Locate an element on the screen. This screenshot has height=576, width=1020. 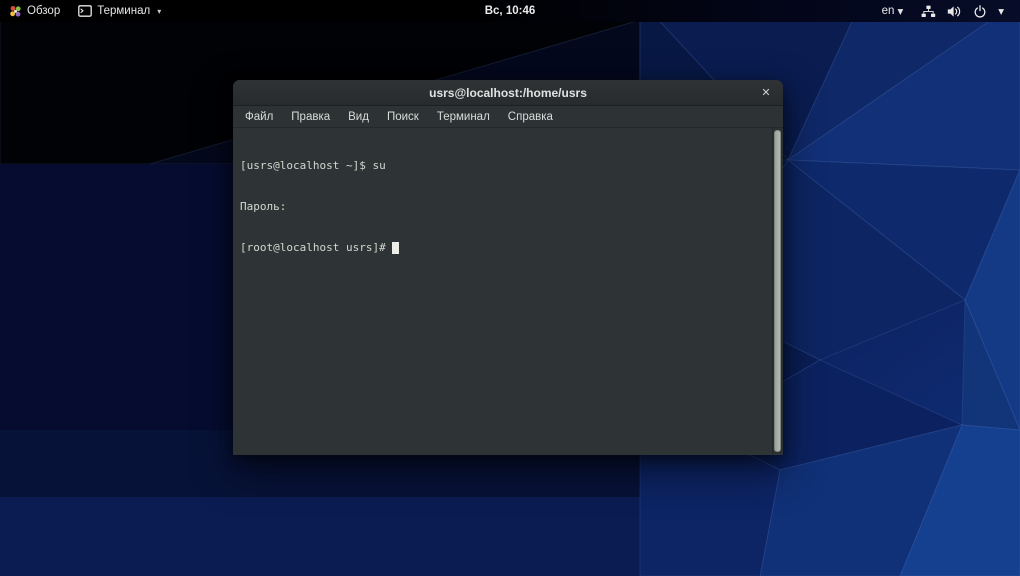
terminal-line: Пароль: is located at coordinates (263, 206).